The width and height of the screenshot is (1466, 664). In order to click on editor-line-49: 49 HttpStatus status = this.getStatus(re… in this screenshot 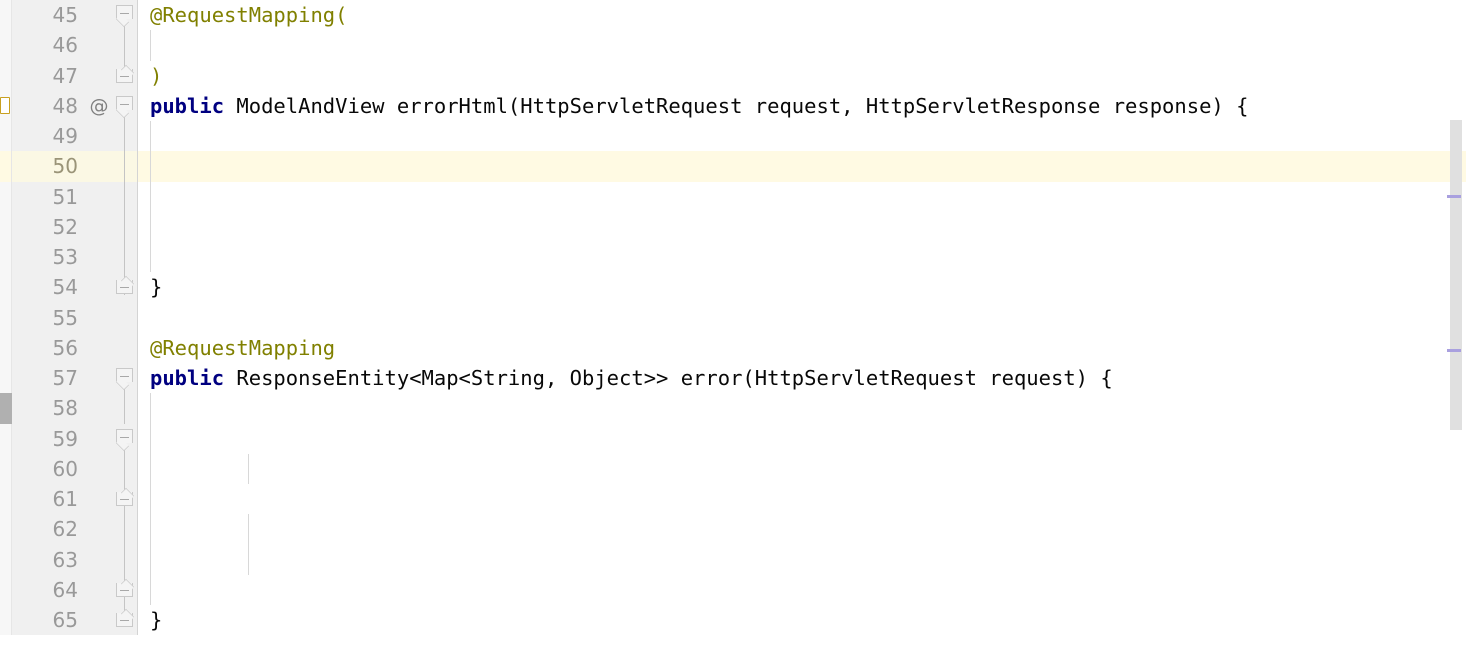, I will do `click(733, 136)`.